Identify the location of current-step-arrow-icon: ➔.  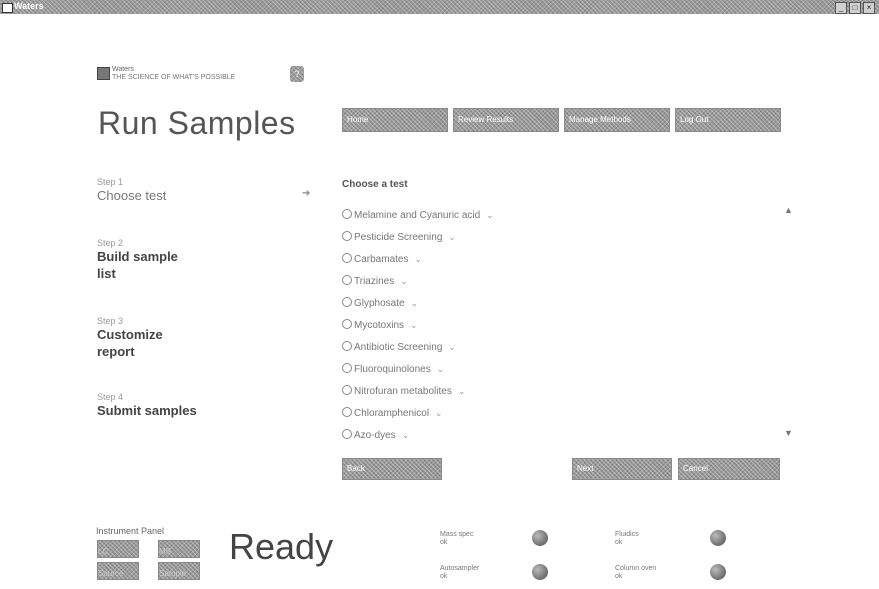
(306, 193).